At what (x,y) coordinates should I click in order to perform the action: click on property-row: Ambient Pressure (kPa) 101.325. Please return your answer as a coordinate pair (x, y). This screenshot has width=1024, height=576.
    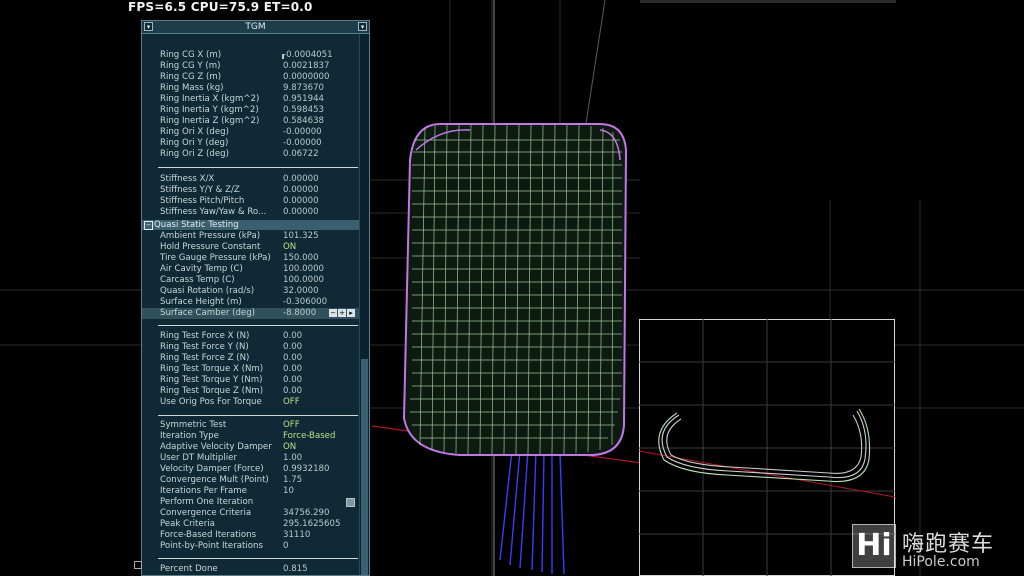
    Looking at the image, I should click on (250, 236).